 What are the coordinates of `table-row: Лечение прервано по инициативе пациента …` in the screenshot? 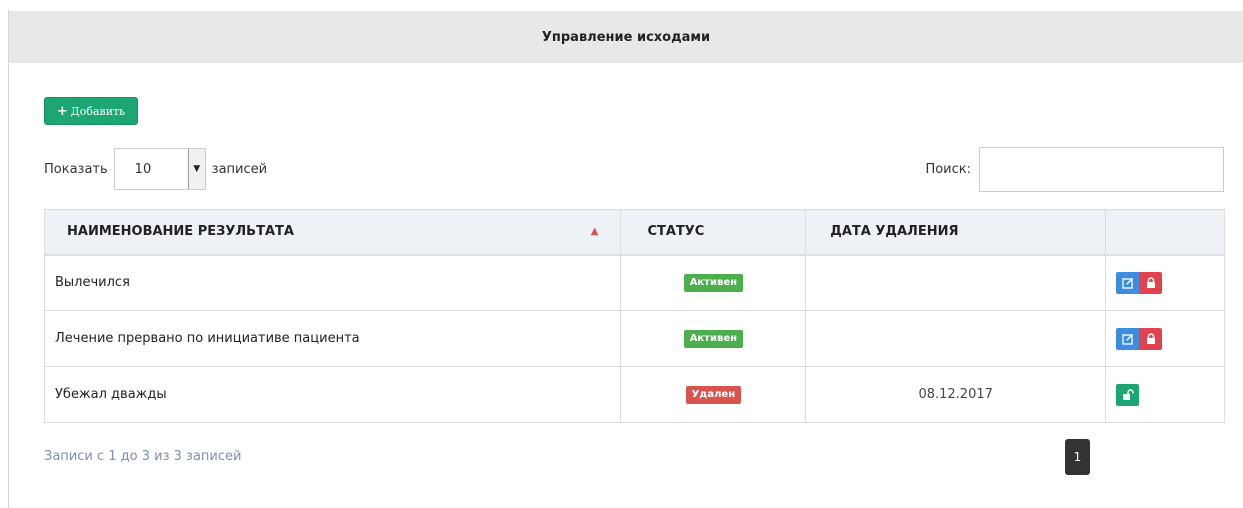 It's located at (634, 338).